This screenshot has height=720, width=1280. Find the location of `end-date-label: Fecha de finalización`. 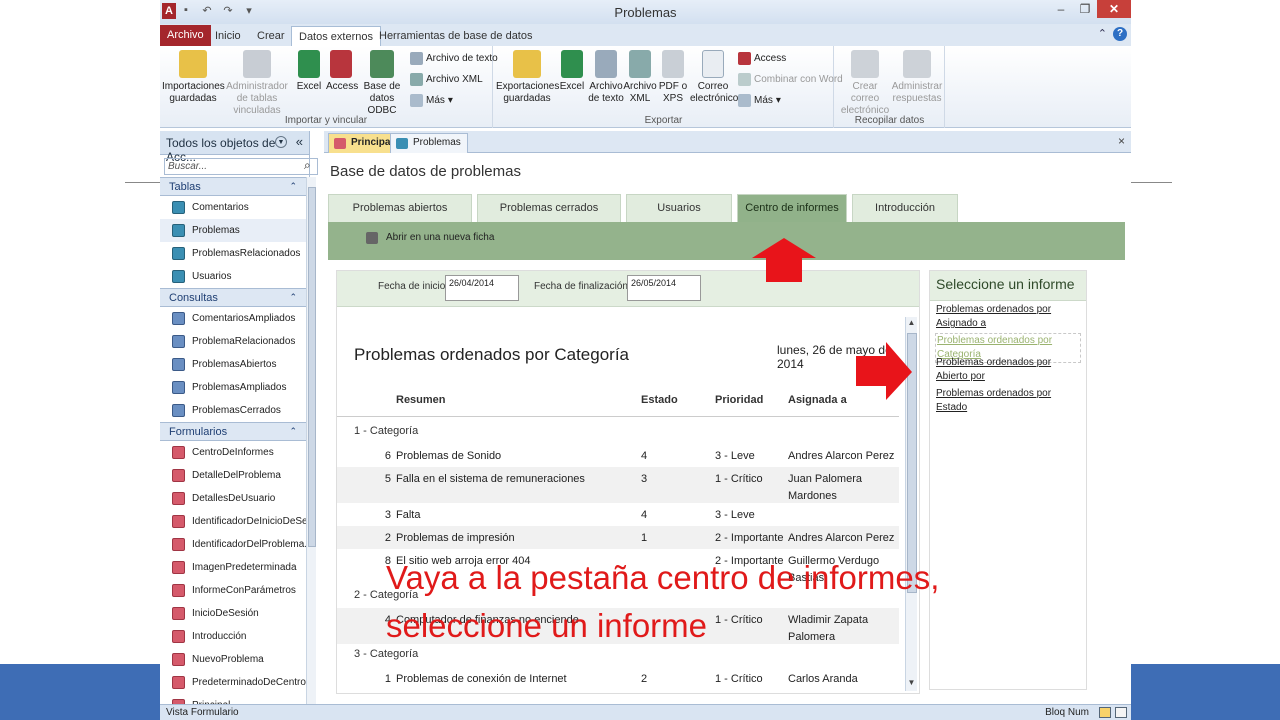

end-date-label: Fecha de finalización is located at coordinates (581, 286).